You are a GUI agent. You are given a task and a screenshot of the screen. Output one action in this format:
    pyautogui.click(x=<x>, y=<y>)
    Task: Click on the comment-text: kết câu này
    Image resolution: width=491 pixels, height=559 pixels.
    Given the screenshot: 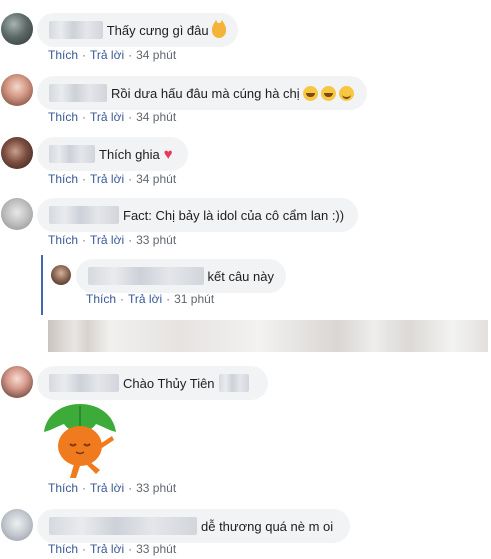 What is the action you would take?
    pyautogui.click(x=241, y=276)
    